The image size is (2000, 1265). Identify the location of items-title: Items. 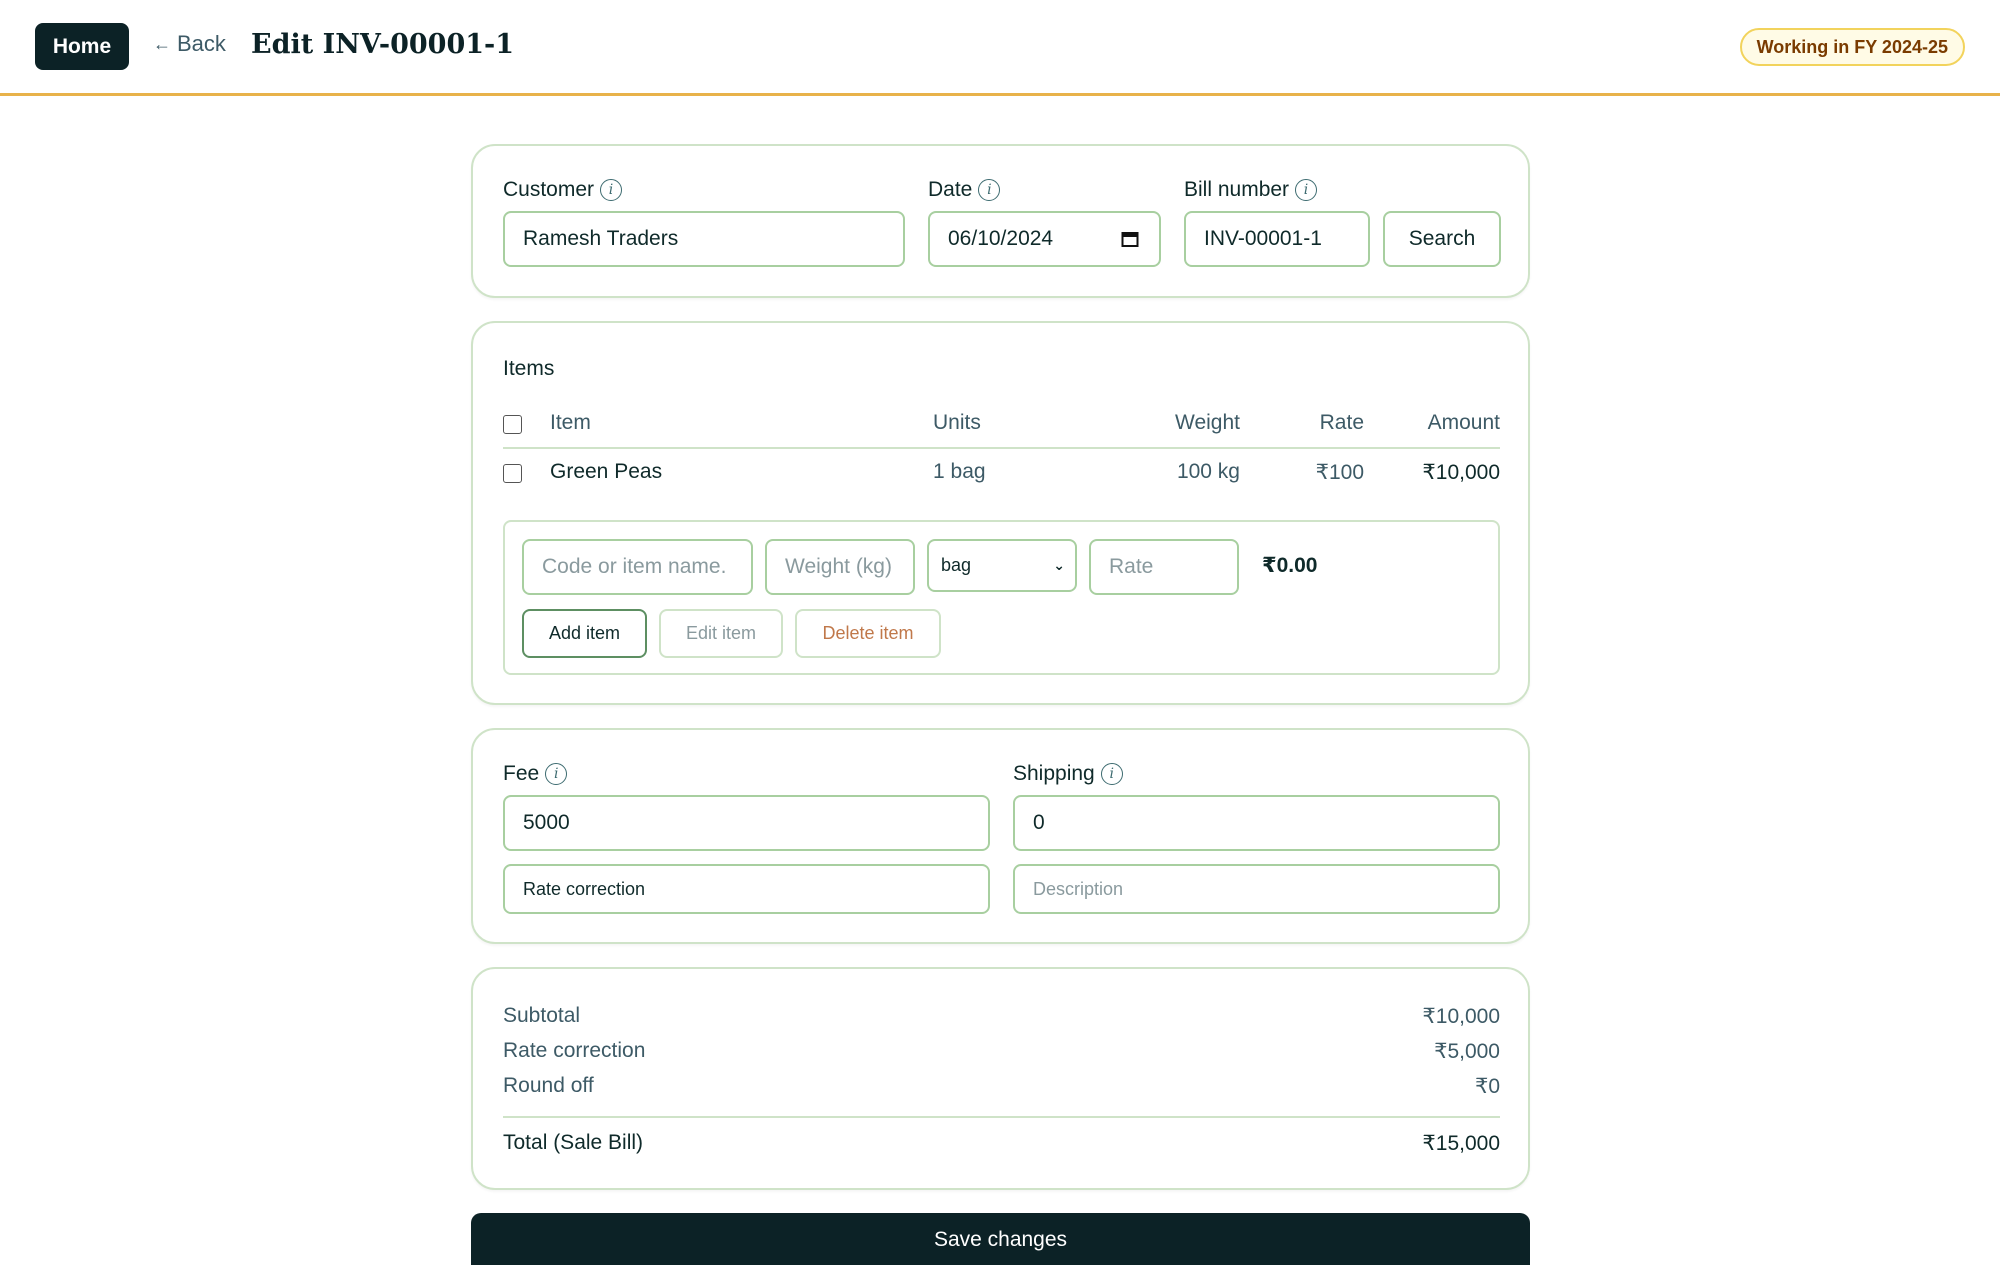
(529, 368).